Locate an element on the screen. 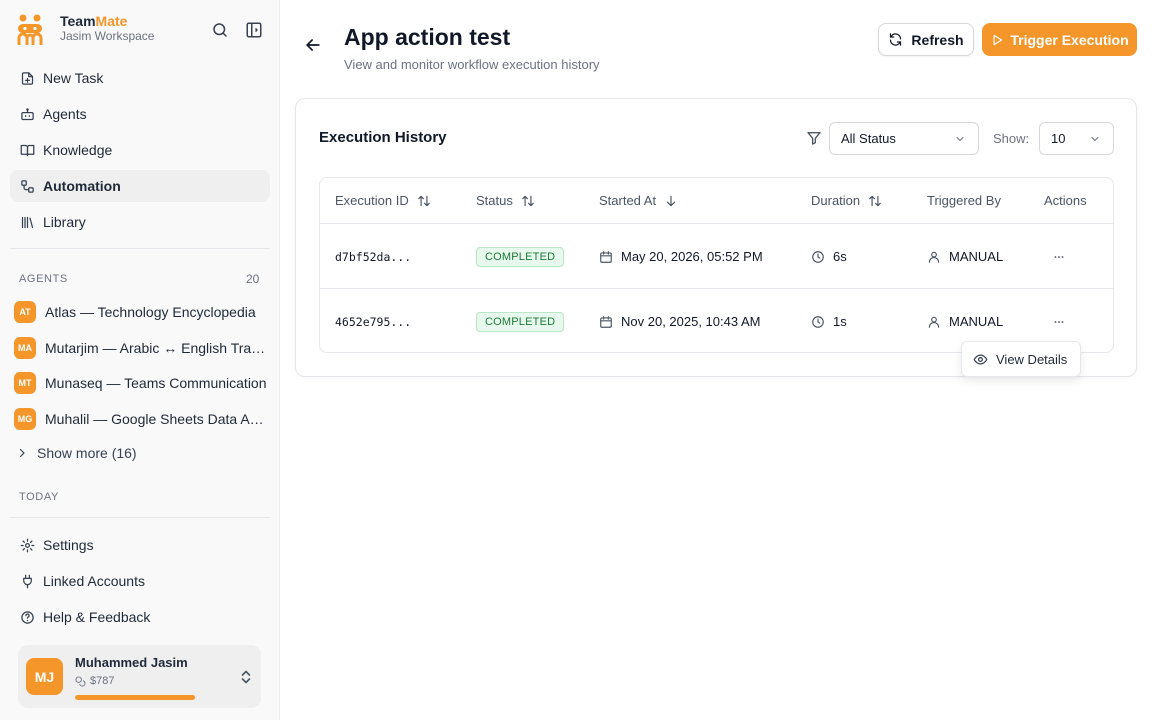  column-label: Status is located at coordinates (494, 200).